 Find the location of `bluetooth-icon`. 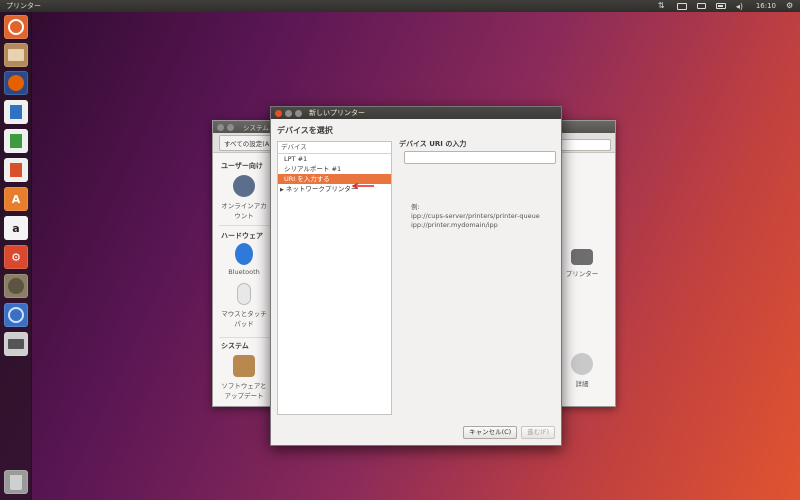

bluetooth-icon is located at coordinates (244, 254).